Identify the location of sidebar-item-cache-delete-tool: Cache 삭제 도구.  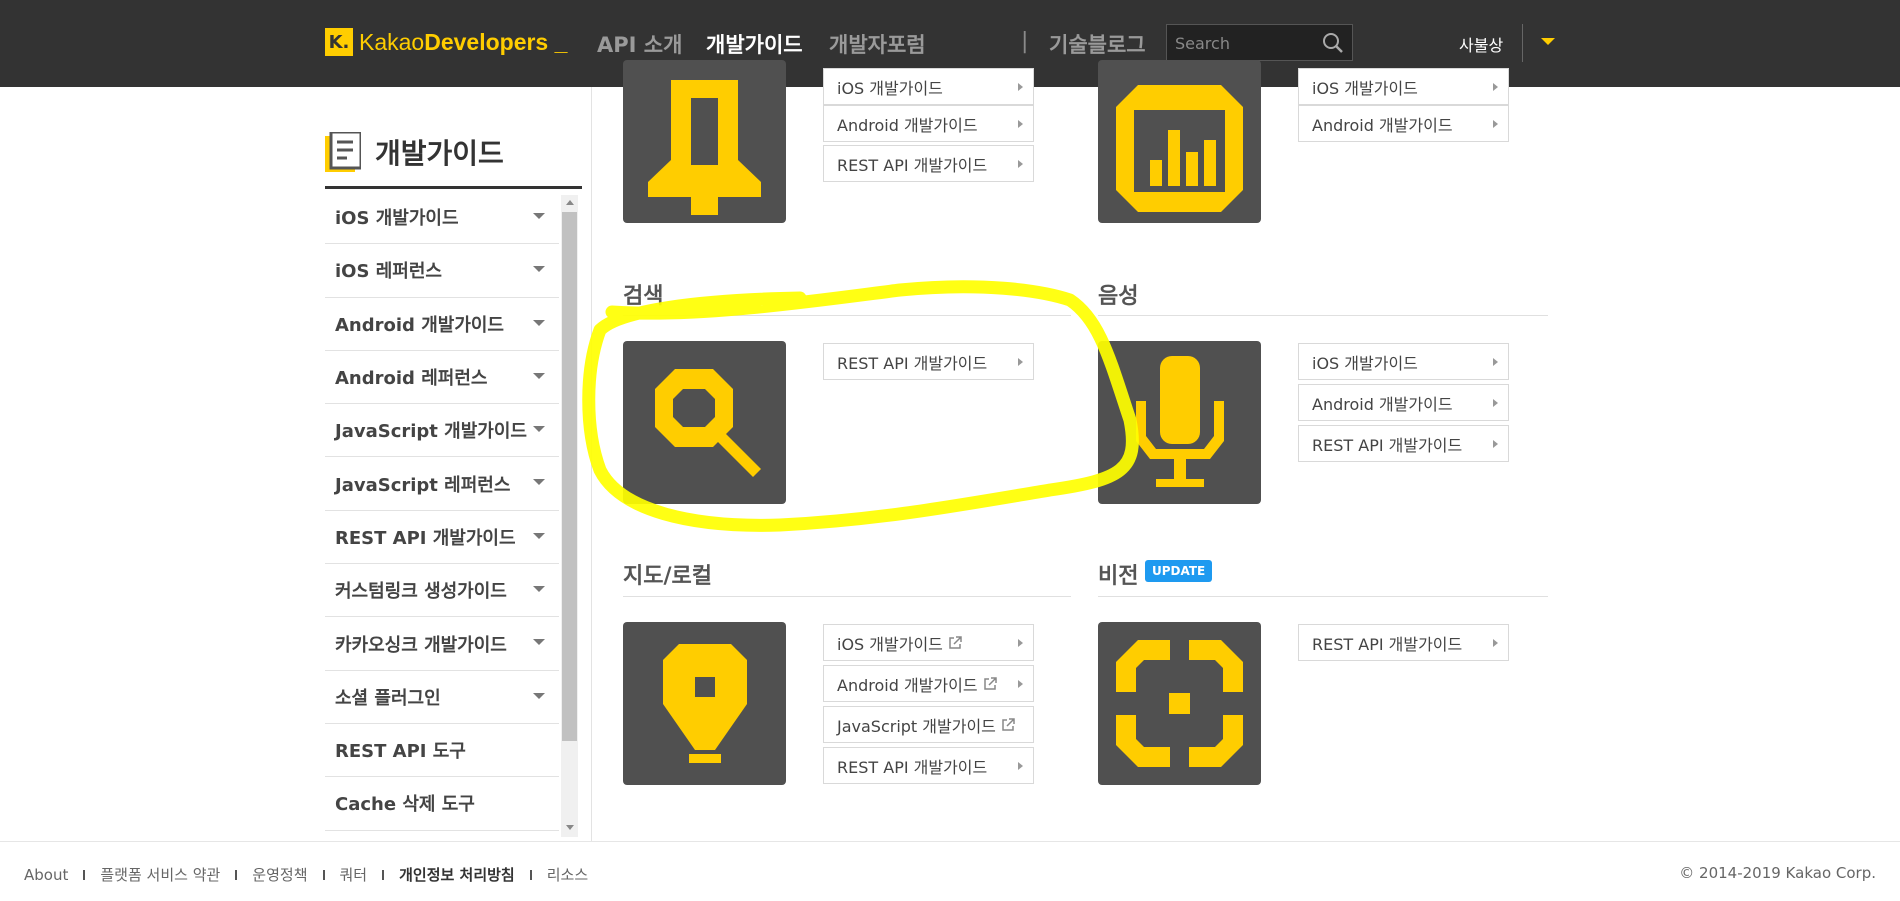
(442, 804).